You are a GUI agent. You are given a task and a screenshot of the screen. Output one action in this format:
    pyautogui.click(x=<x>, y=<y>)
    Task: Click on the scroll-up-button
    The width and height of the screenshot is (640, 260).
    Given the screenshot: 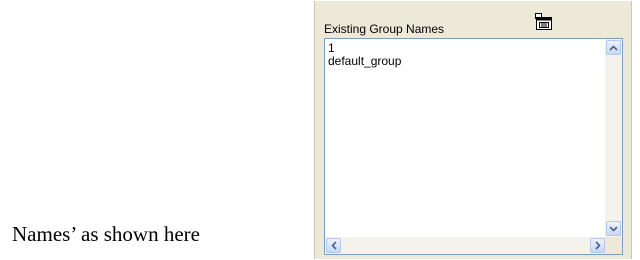 What is the action you would take?
    pyautogui.click(x=613, y=47)
    